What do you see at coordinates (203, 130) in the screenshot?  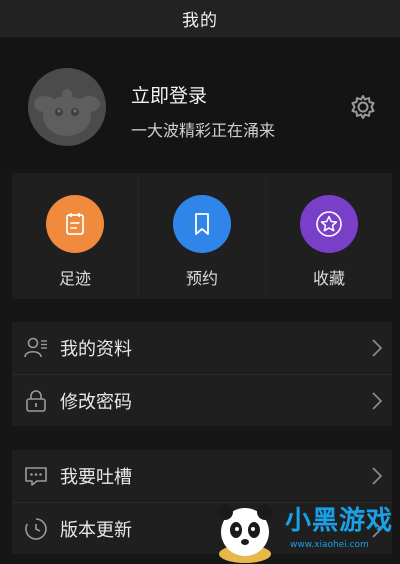 I see `profile-subtitle: 一大波精彩正在涌来` at bounding box center [203, 130].